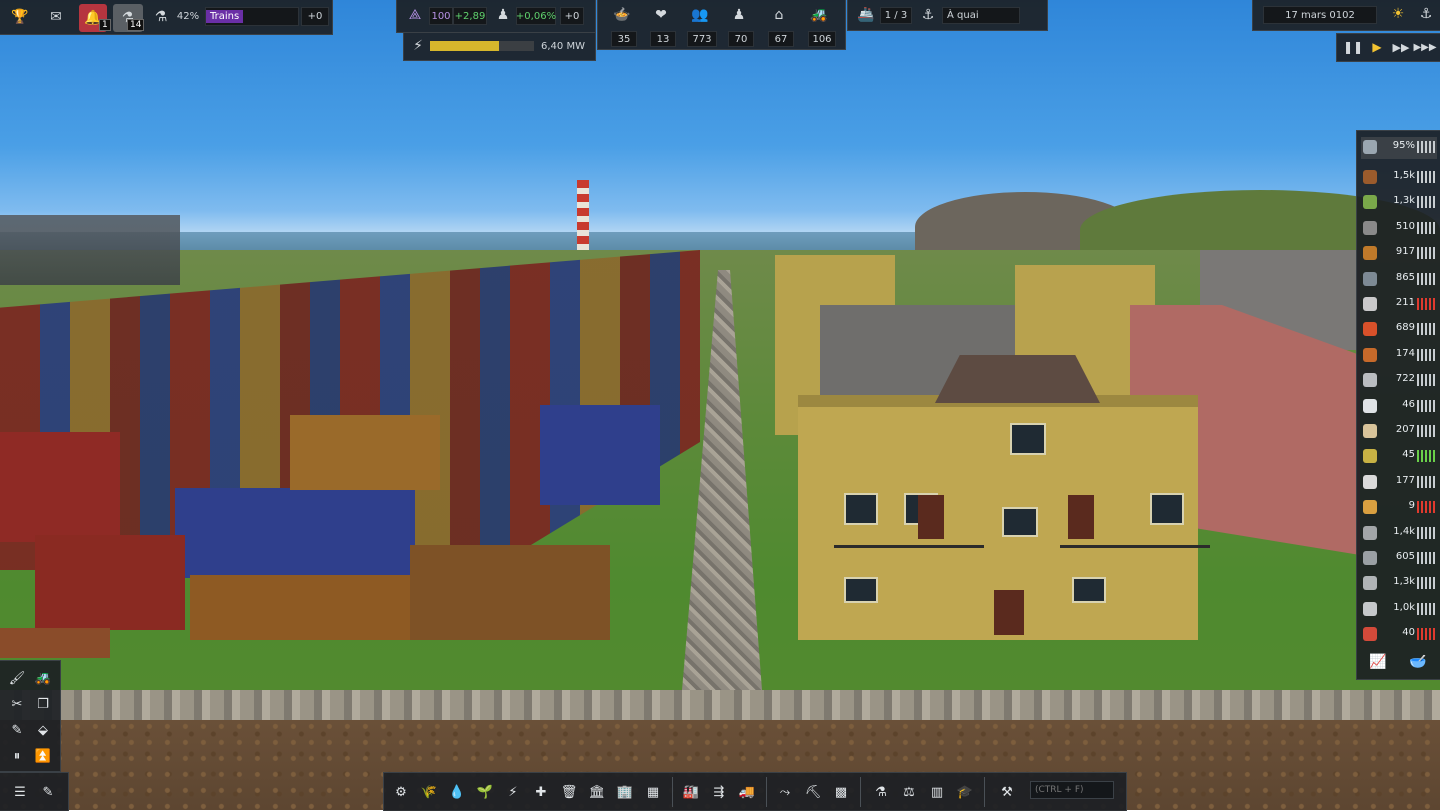  Describe the element at coordinates (572, 16) in the screenshot. I see `population-delta: +0` at that location.